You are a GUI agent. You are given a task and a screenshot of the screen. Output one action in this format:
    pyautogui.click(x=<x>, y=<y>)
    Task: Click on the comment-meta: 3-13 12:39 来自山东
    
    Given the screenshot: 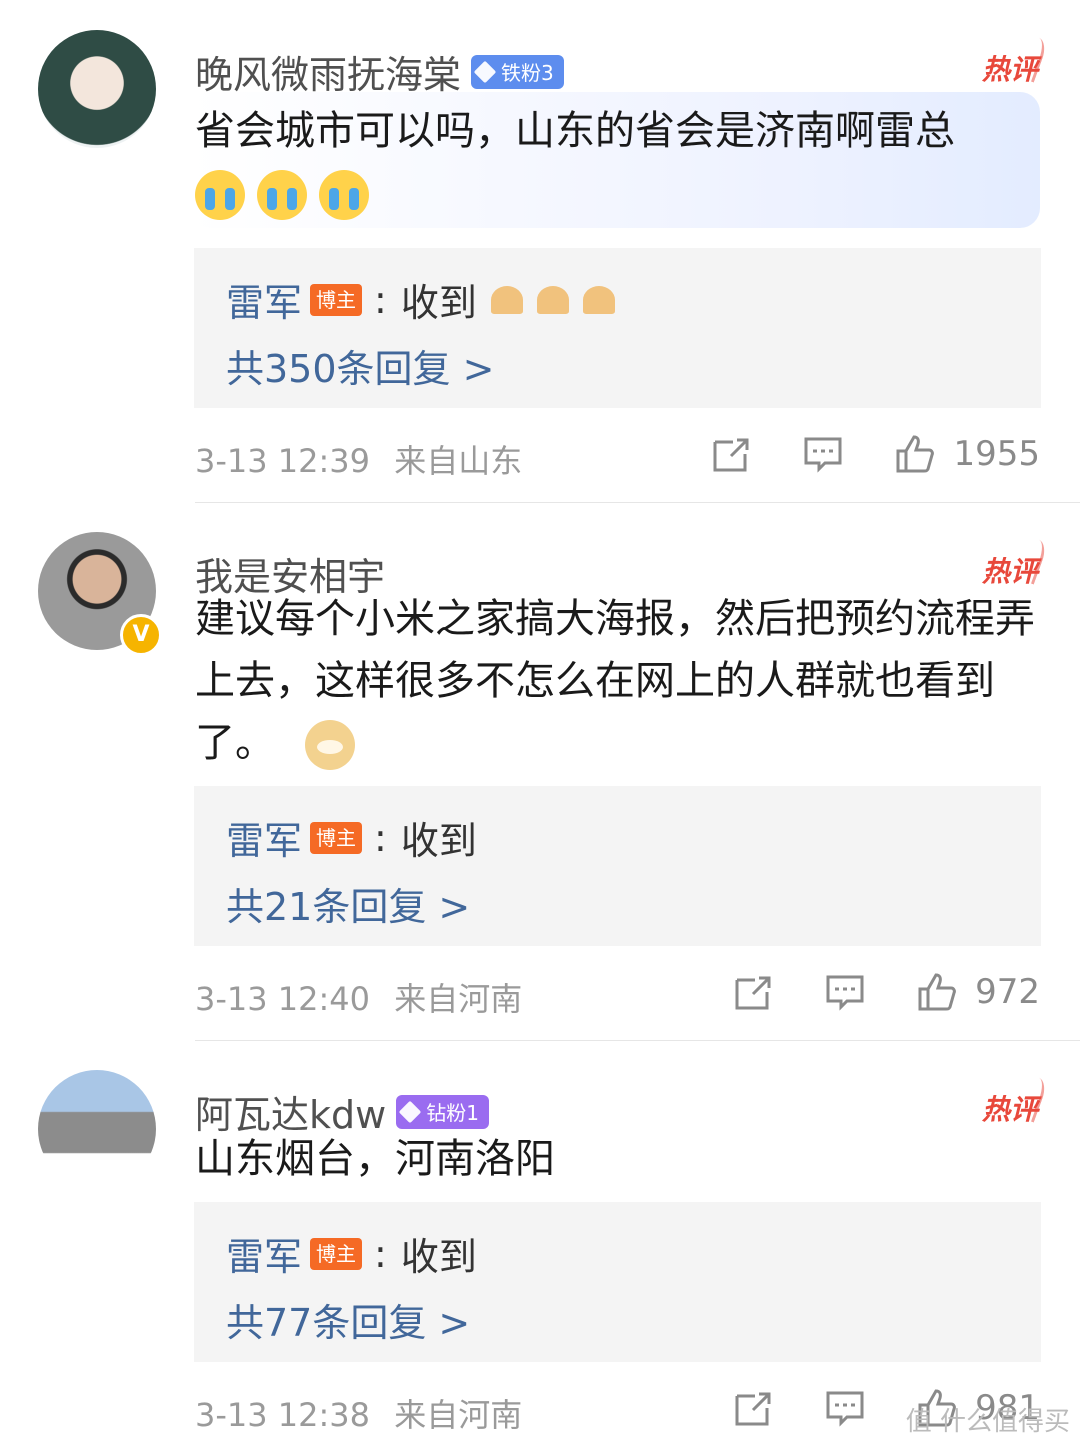 What is the action you would take?
    pyautogui.click(x=358, y=459)
    